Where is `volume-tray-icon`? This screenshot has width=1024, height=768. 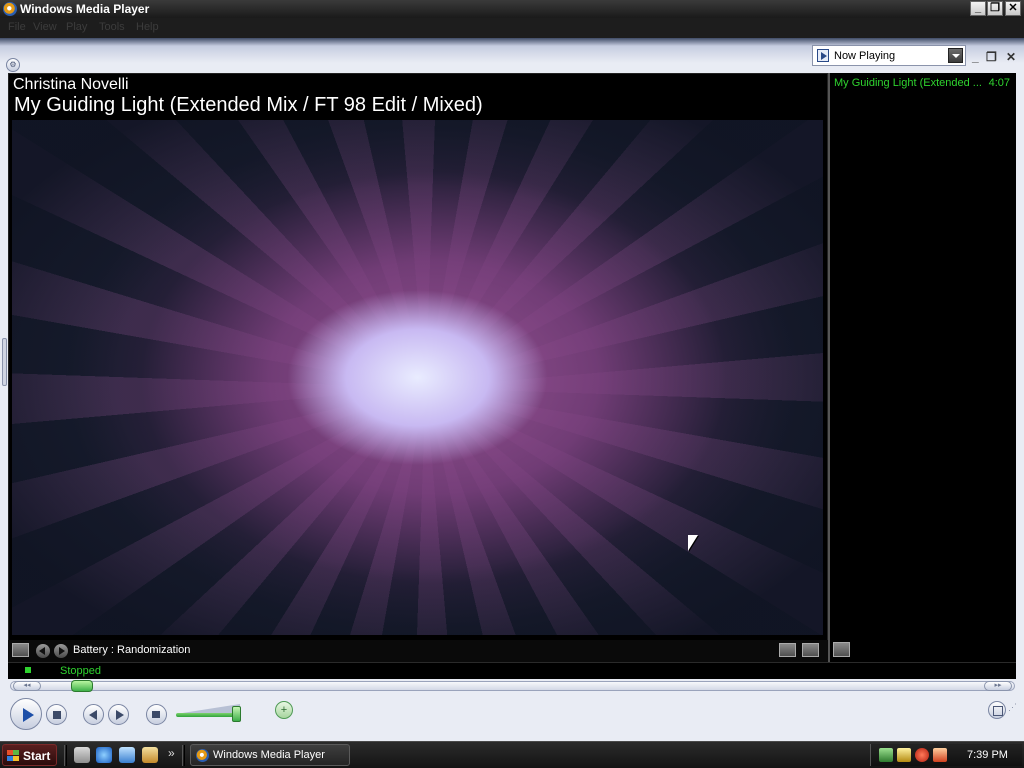 volume-tray-icon is located at coordinates (940, 755).